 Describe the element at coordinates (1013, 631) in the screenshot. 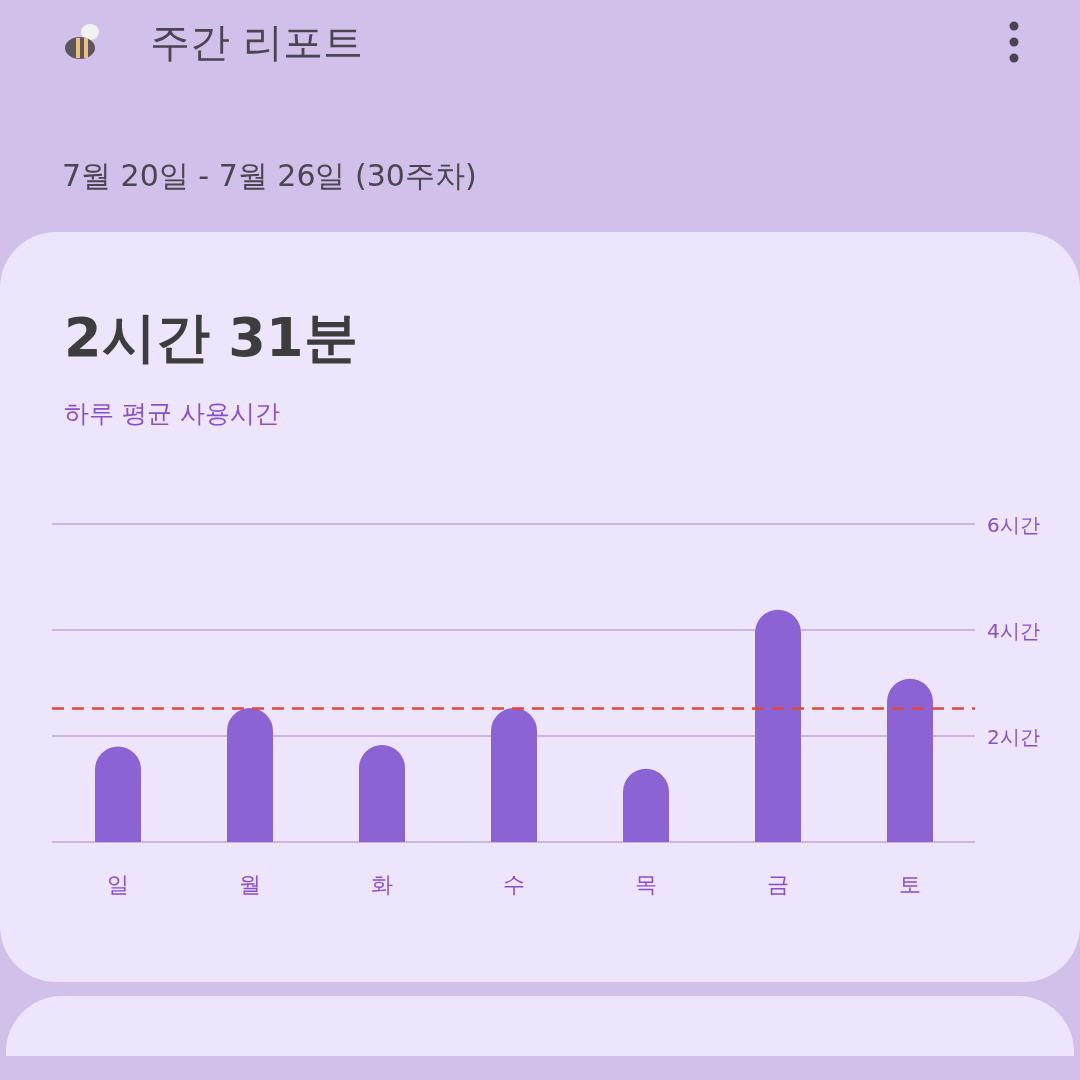

I see `axis-label: 4시간` at that location.